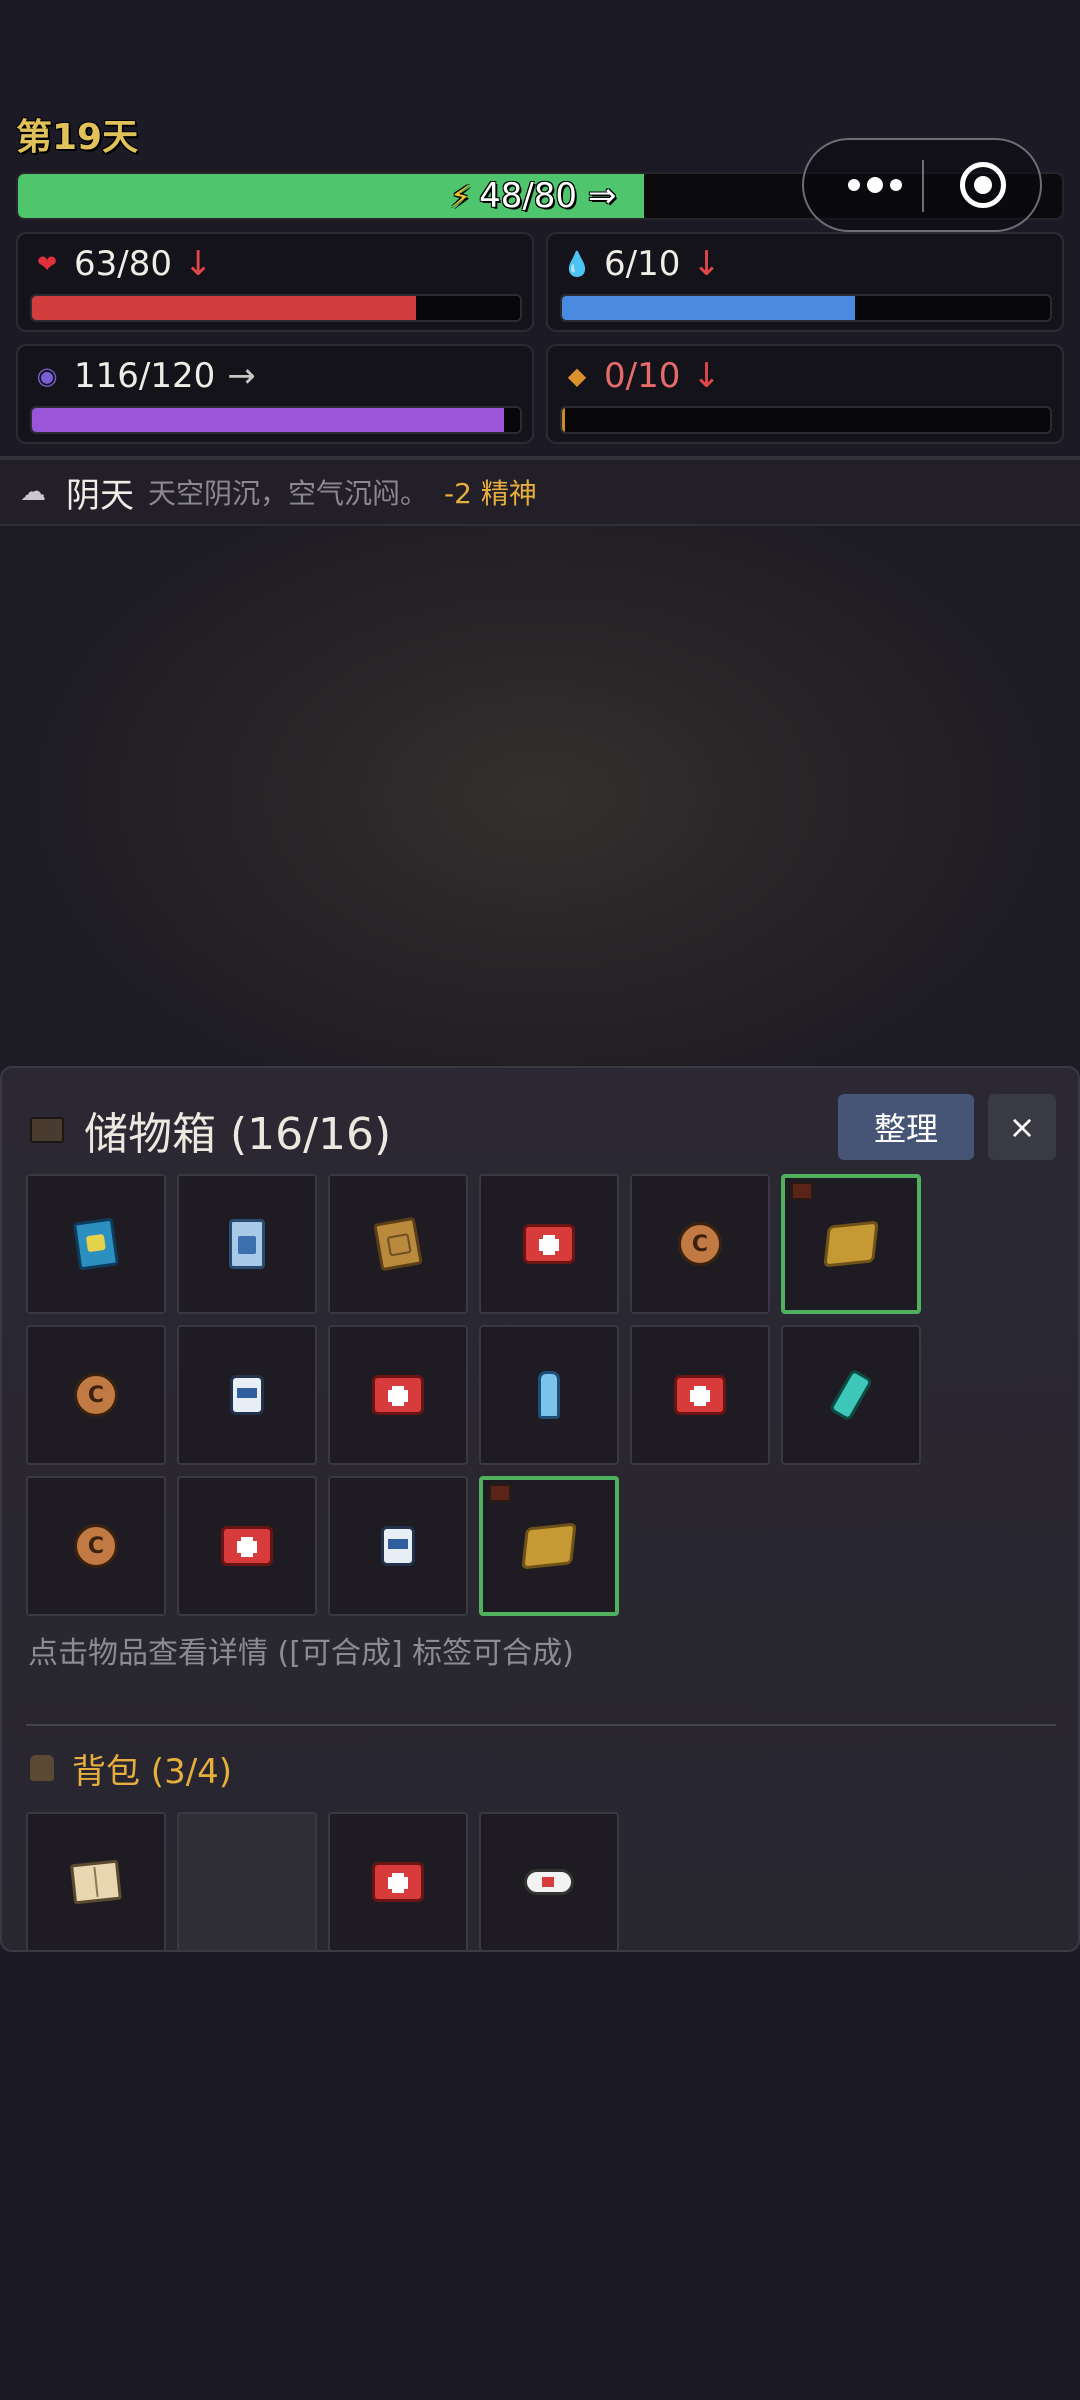 The width and height of the screenshot is (1080, 2400). I want to click on water-trend: ↓, so click(706, 264).